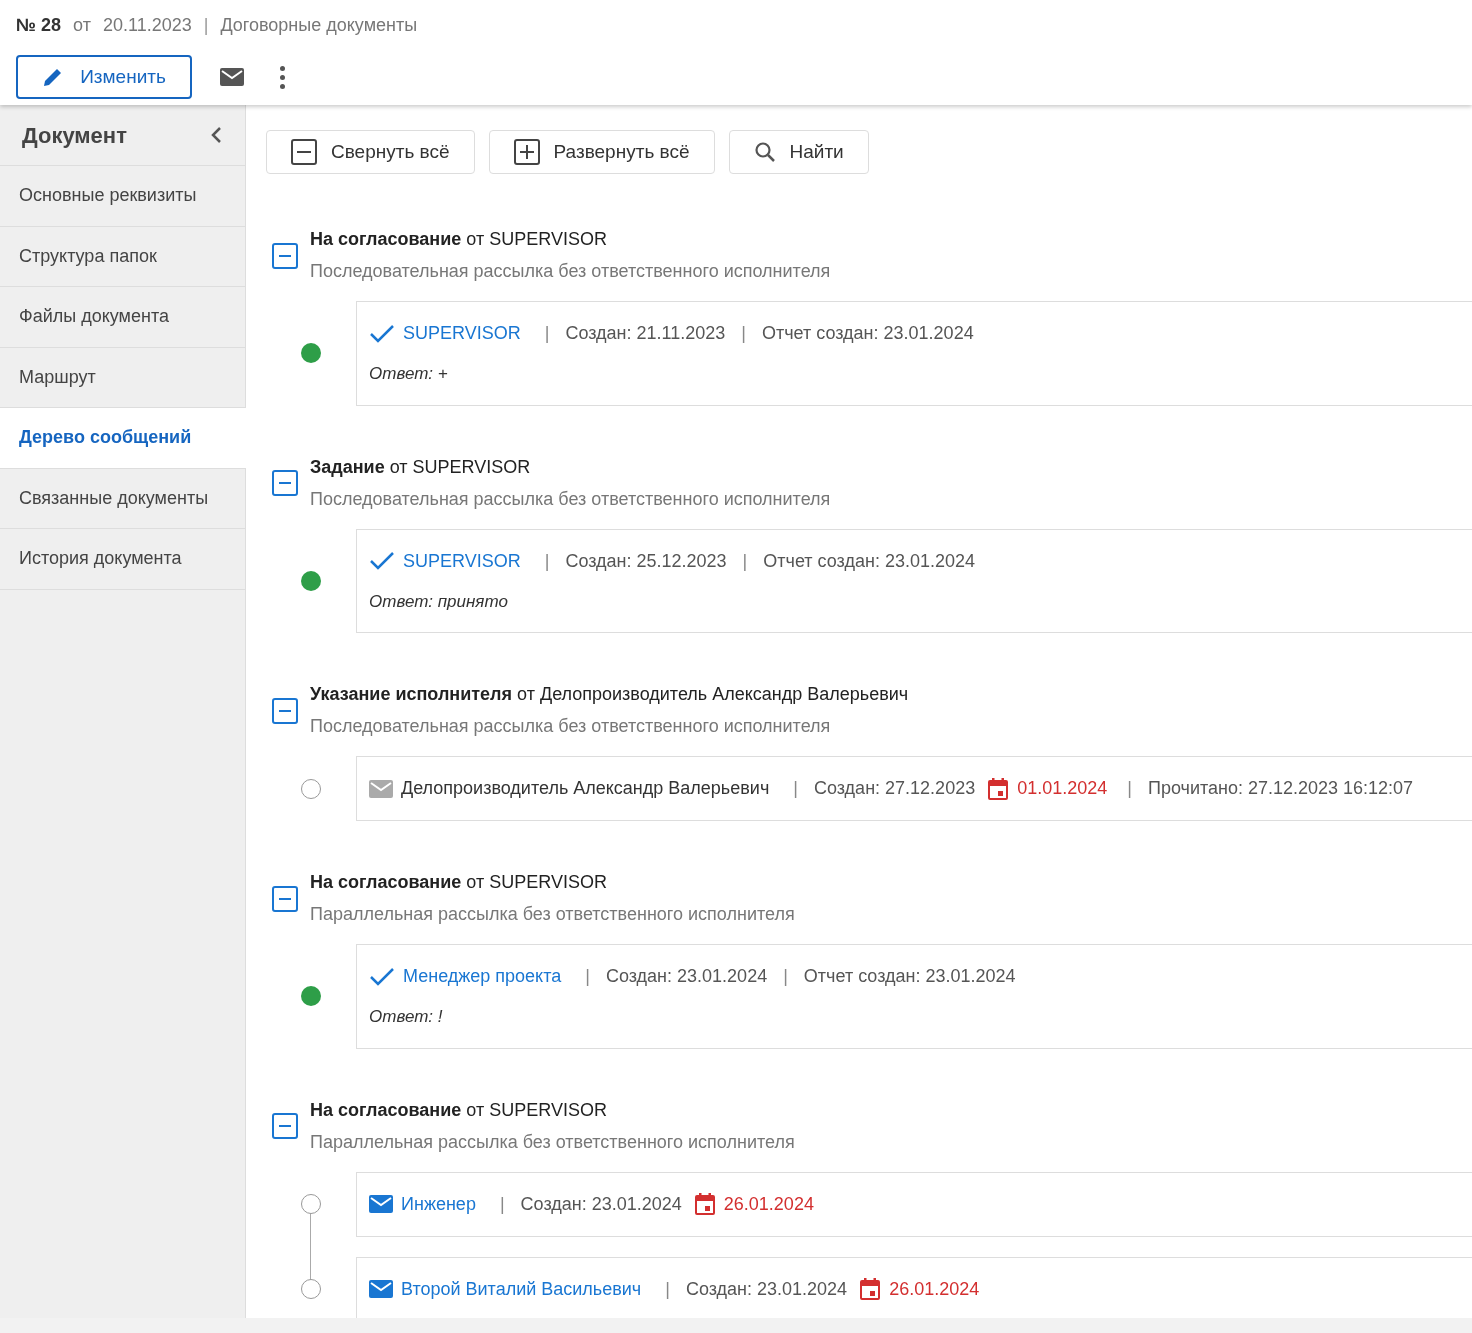  I want to click on message-info: Создан: 21.11.2023, so click(645, 333).